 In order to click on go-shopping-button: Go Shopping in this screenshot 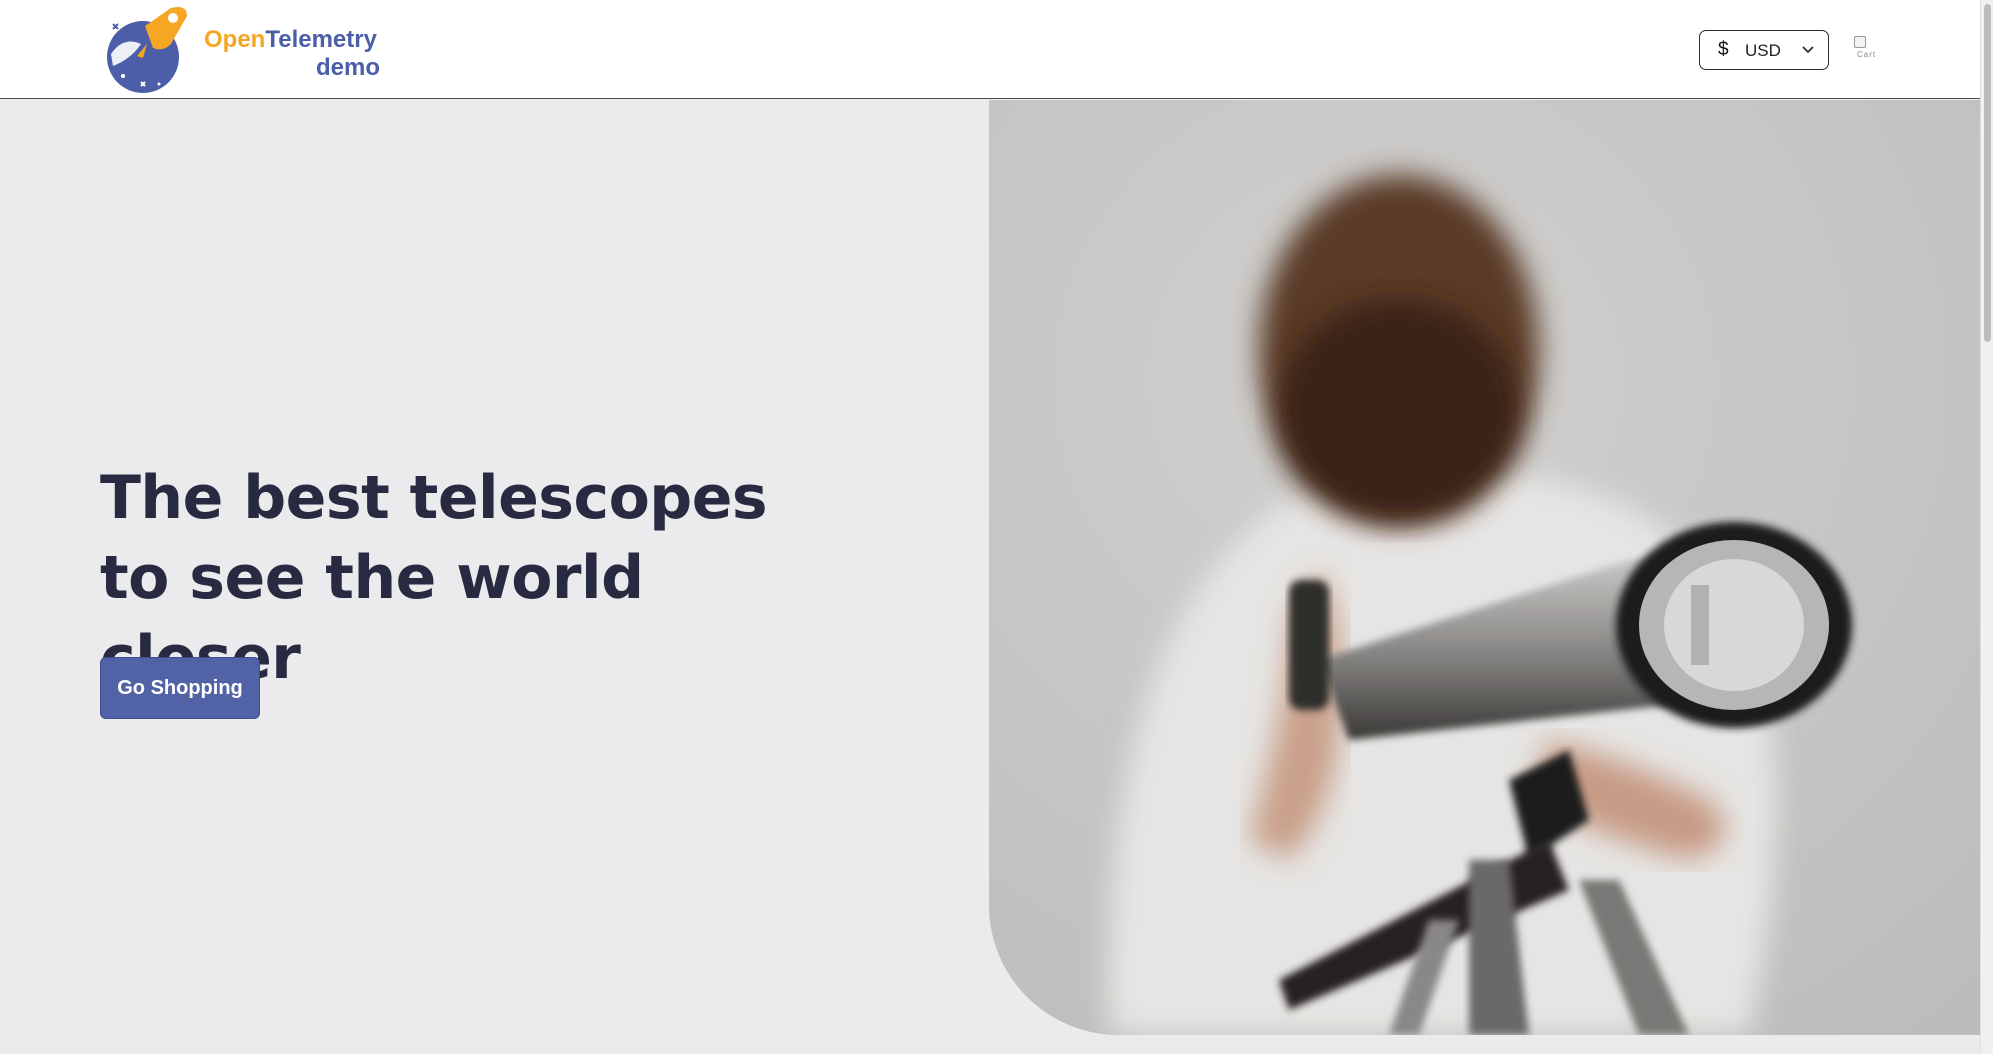, I will do `click(180, 688)`.